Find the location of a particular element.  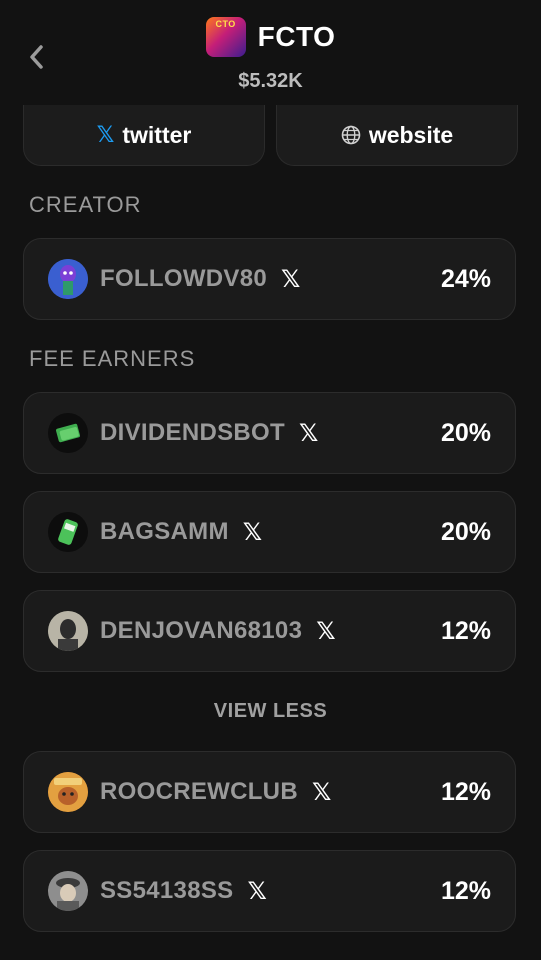

view-less-button: VIEW LESS is located at coordinates (270, 711).